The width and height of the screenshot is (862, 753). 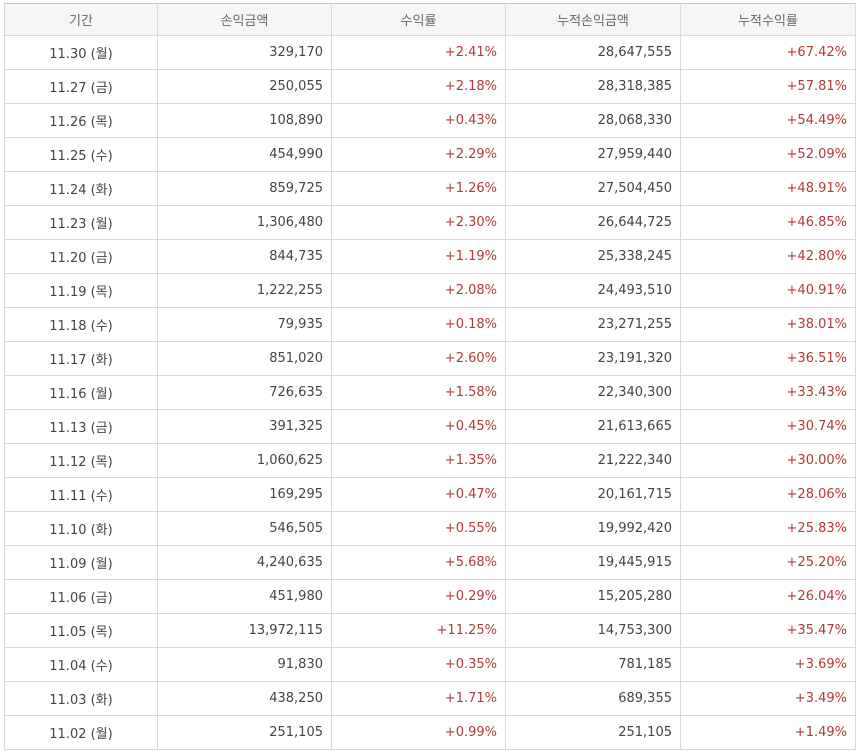 What do you see at coordinates (244, 222) in the screenshot?
I see `profit-amount-cell: 1,306,480` at bounding box center [244, 222].